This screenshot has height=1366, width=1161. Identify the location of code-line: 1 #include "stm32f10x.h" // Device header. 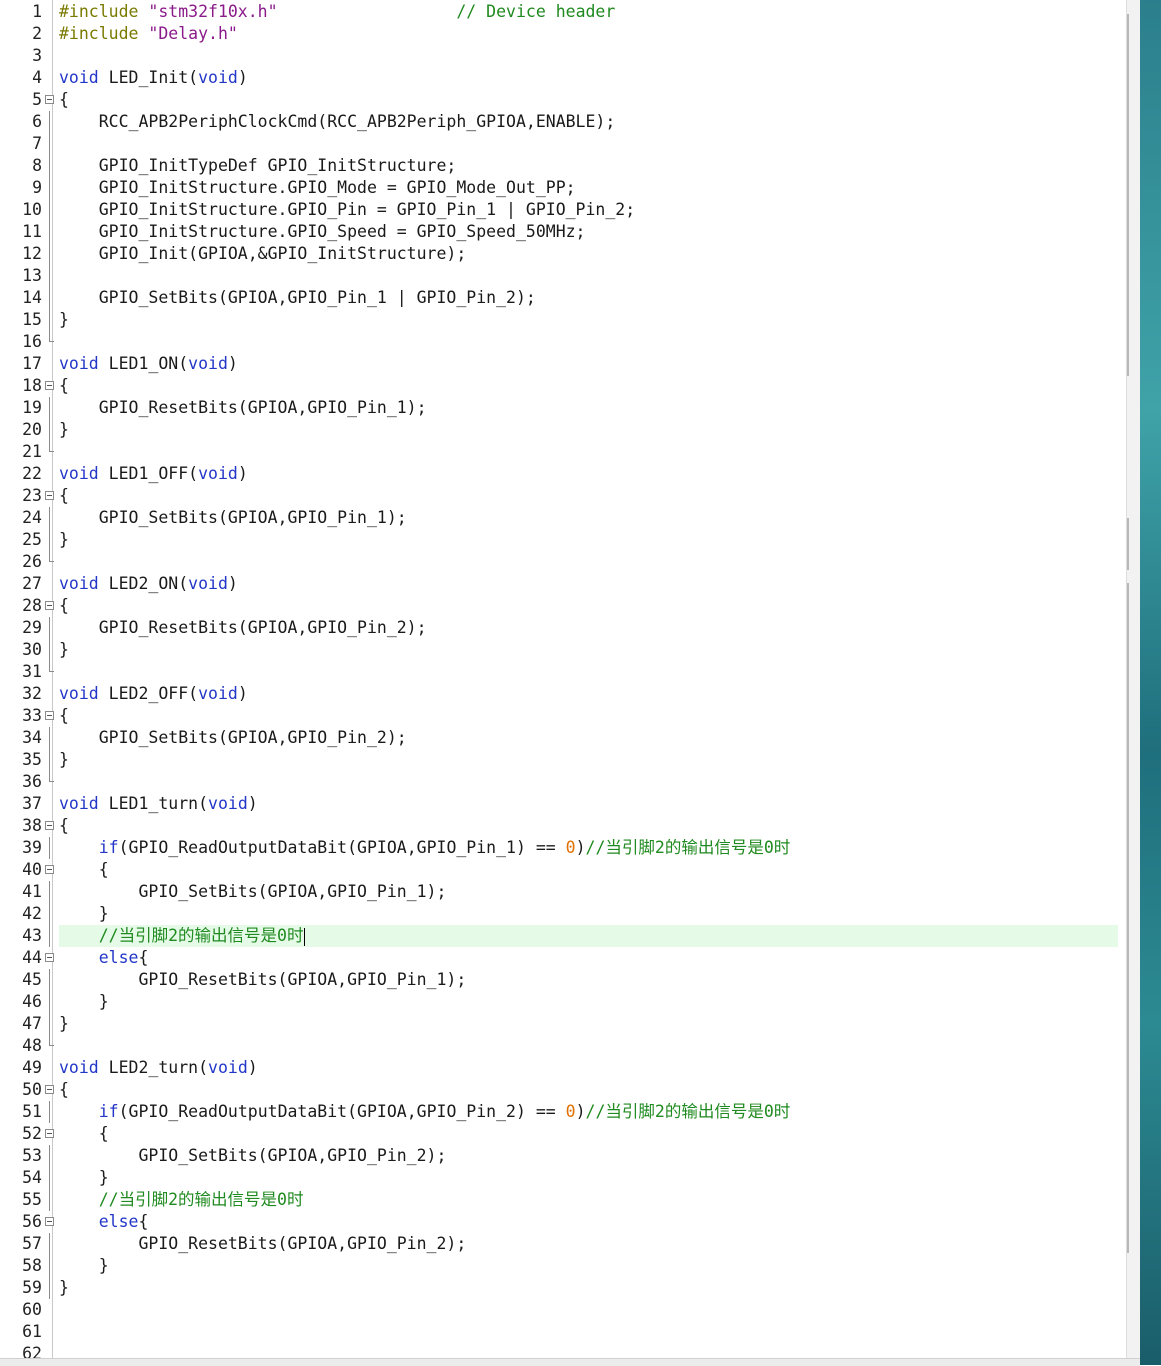
(560, 12).